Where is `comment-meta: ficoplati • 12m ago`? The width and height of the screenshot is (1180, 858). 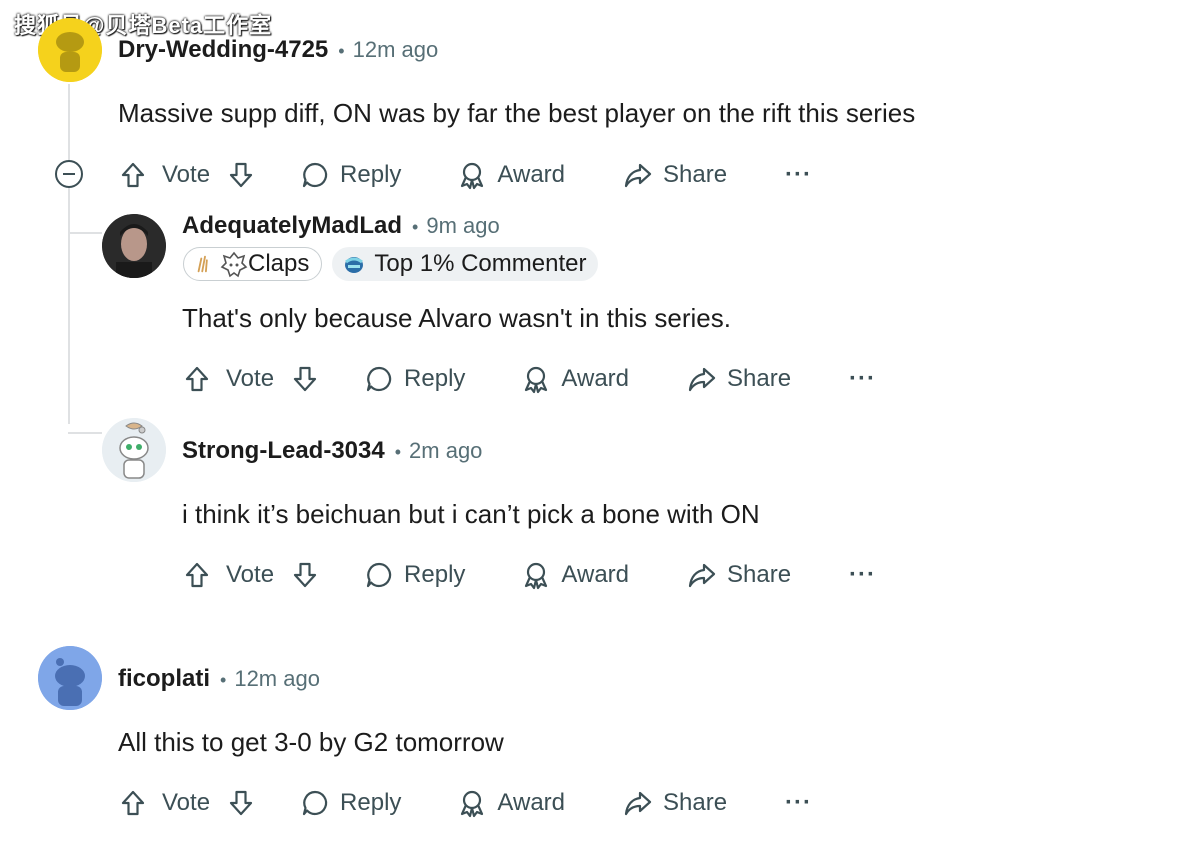 comment-meta: ficoplati • 12m ago is located at coordinates (219, 679).